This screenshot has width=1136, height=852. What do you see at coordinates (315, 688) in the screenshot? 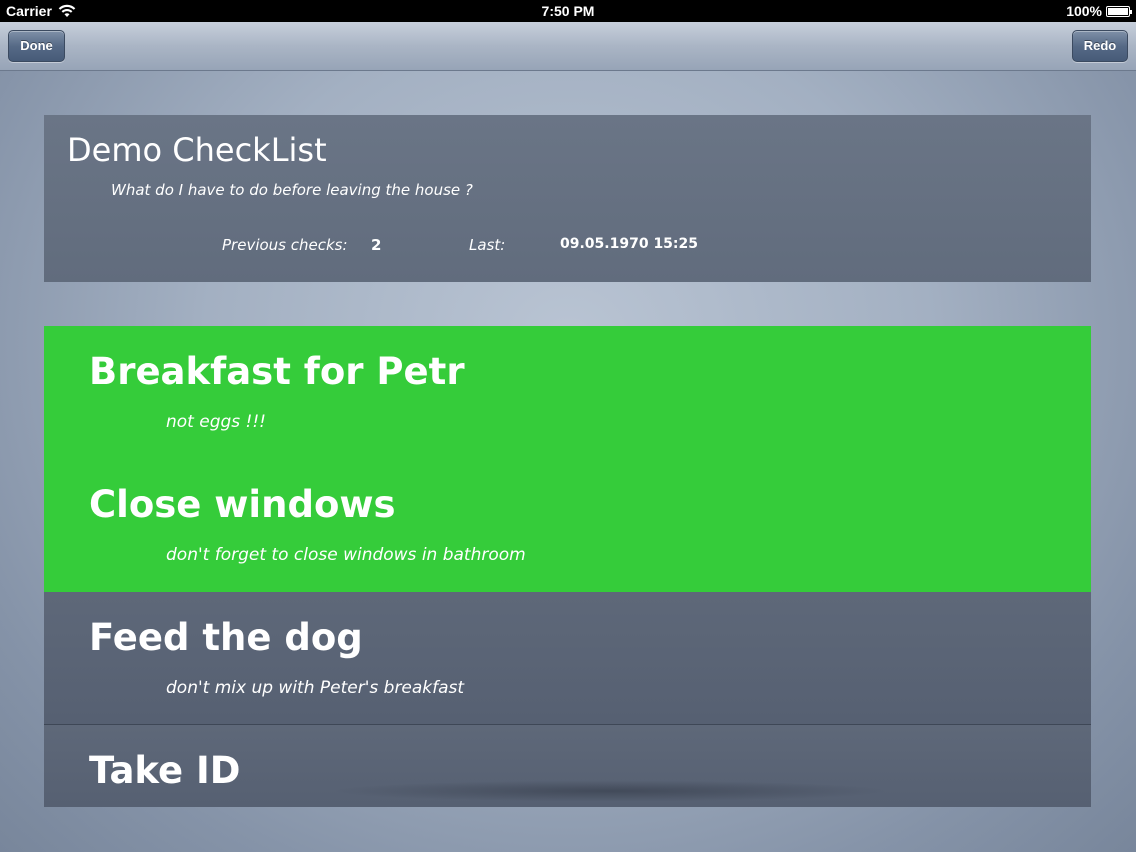
I see `item-note: don't mix up with Peter's breakfast` at bounding box center [315, 688].